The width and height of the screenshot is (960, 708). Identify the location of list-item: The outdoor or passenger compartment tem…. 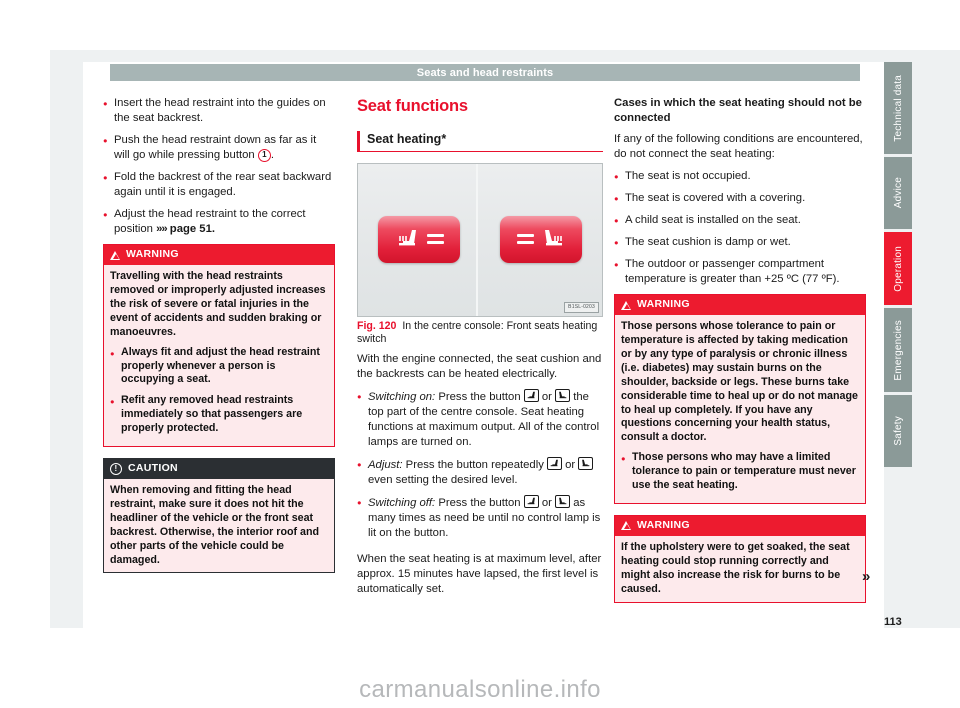
(740, 272).